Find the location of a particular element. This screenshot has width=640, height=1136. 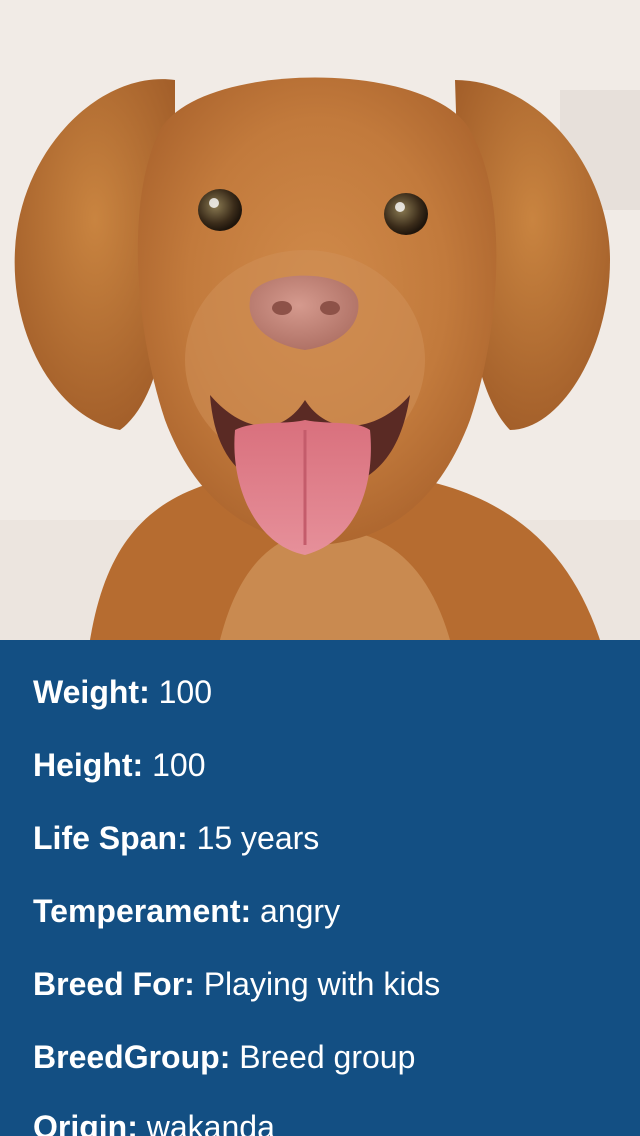

detail-row-life-span: Life Span: 15 years is located at coordinates (176, 838).